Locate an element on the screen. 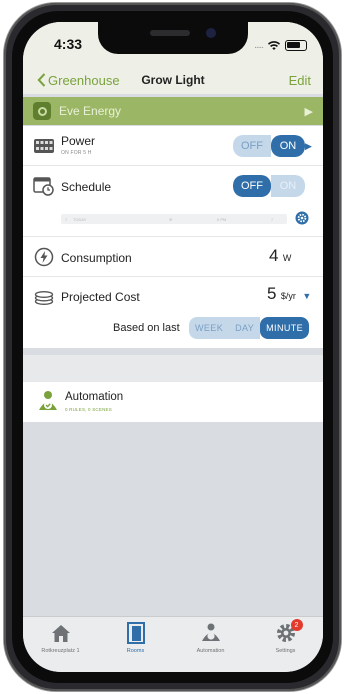 Image resolution: width=345 pixels, height=694 pixels. house-icon is located at coordinates (60, 633).